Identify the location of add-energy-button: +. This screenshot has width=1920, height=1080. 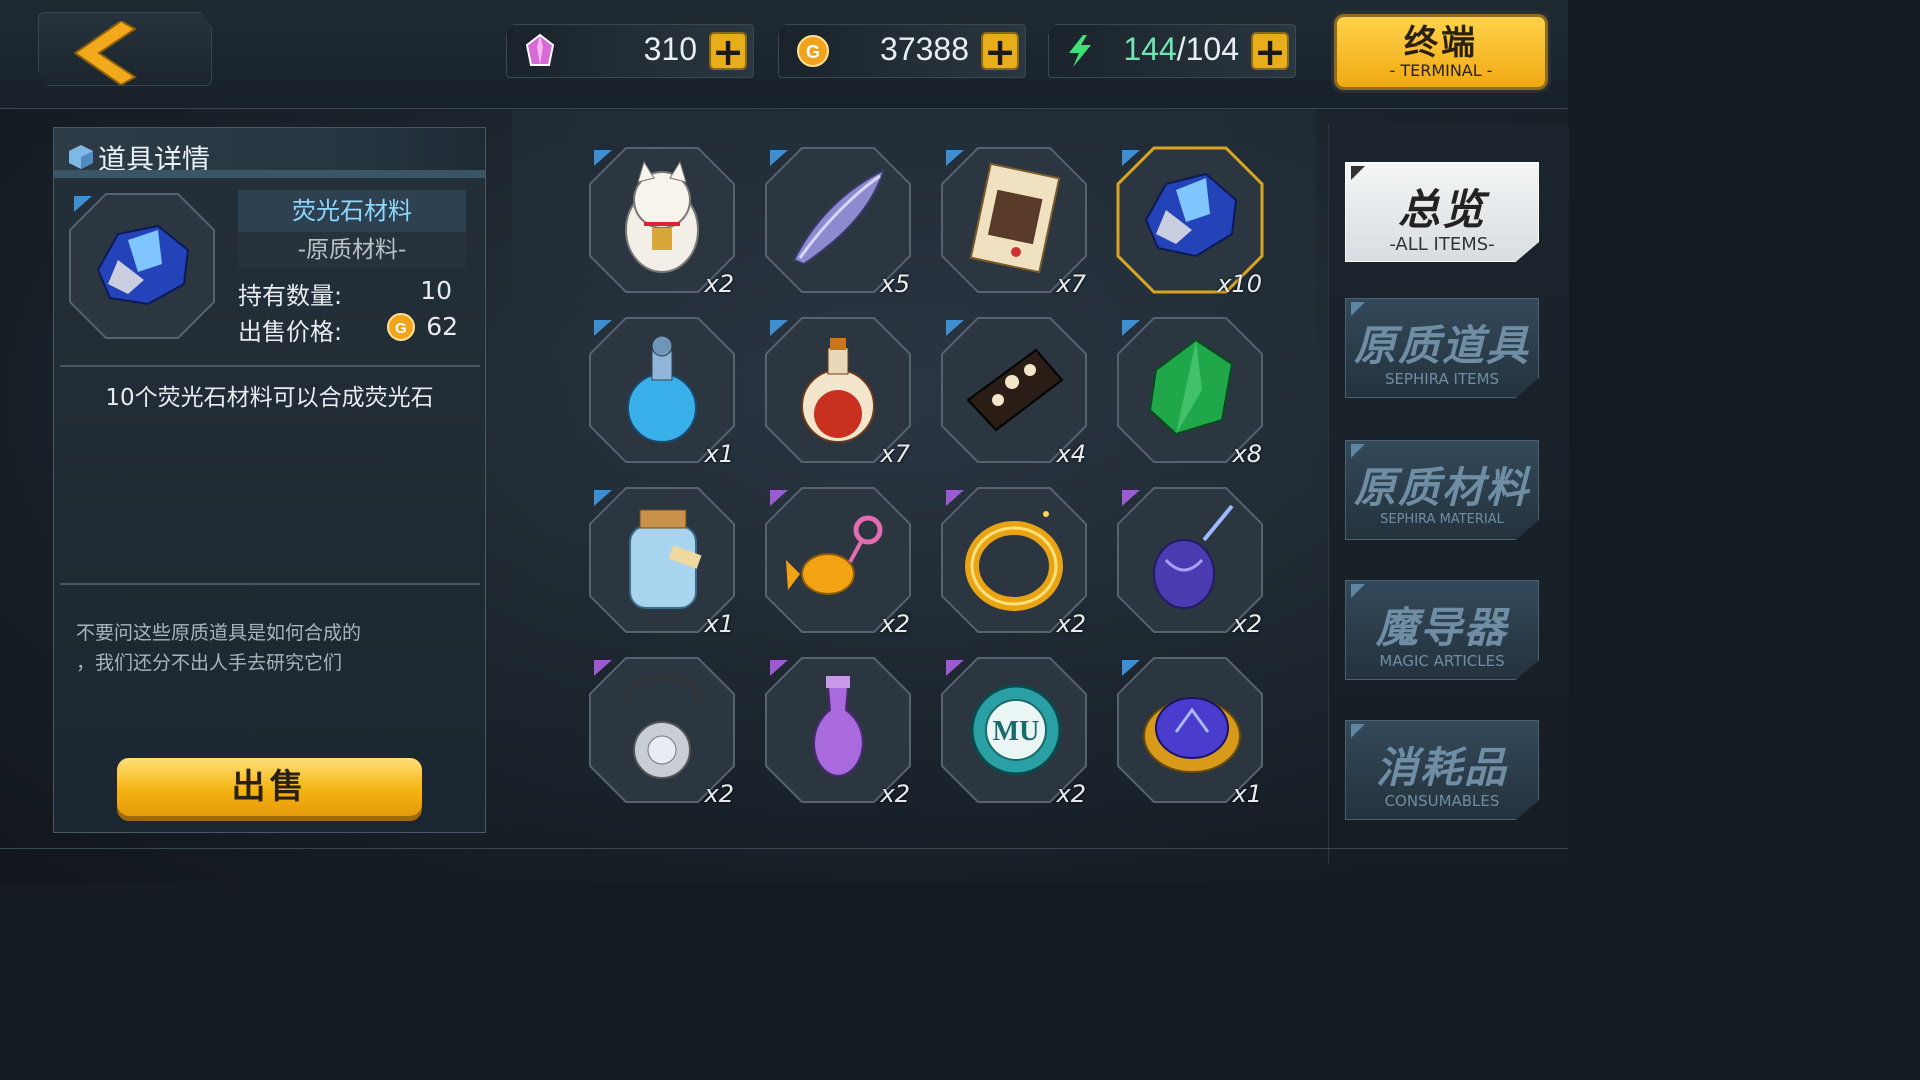
(1270, 51).